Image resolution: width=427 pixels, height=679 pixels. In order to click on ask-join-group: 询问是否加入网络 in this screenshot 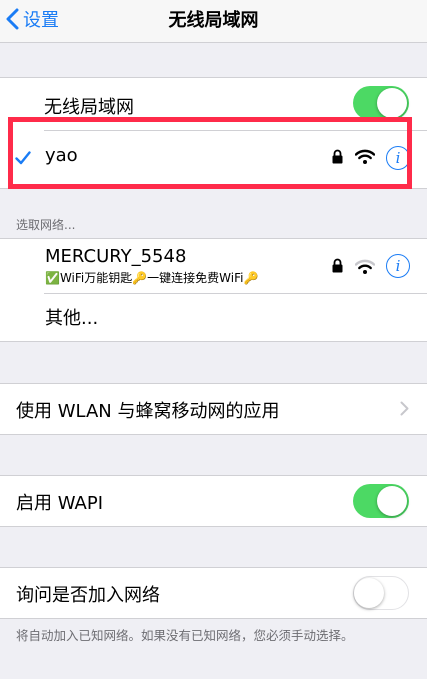, I will do `click(213, 593)`.